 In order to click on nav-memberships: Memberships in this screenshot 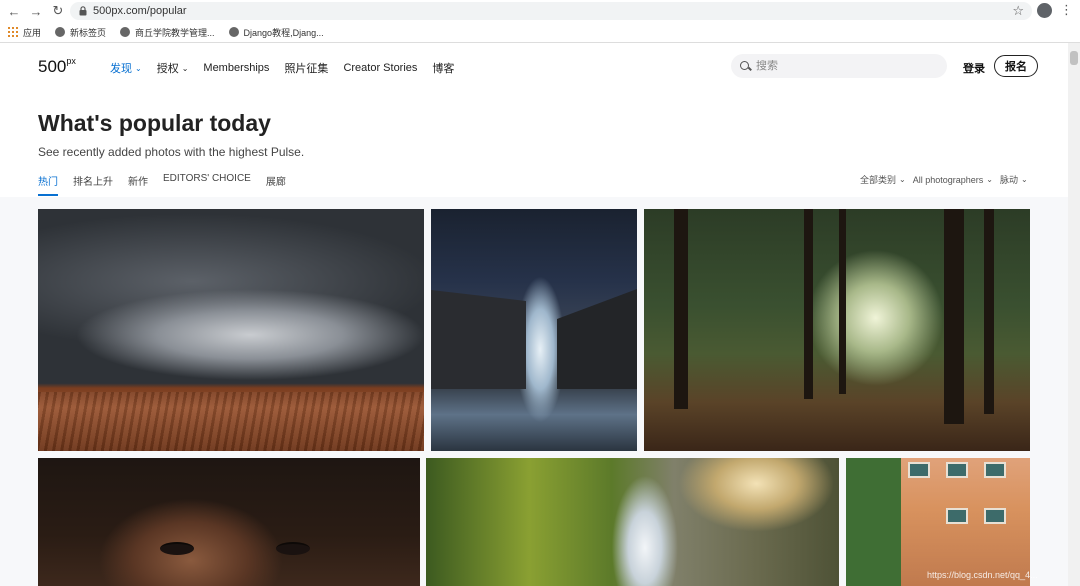, I will do `click(236, 68)`.